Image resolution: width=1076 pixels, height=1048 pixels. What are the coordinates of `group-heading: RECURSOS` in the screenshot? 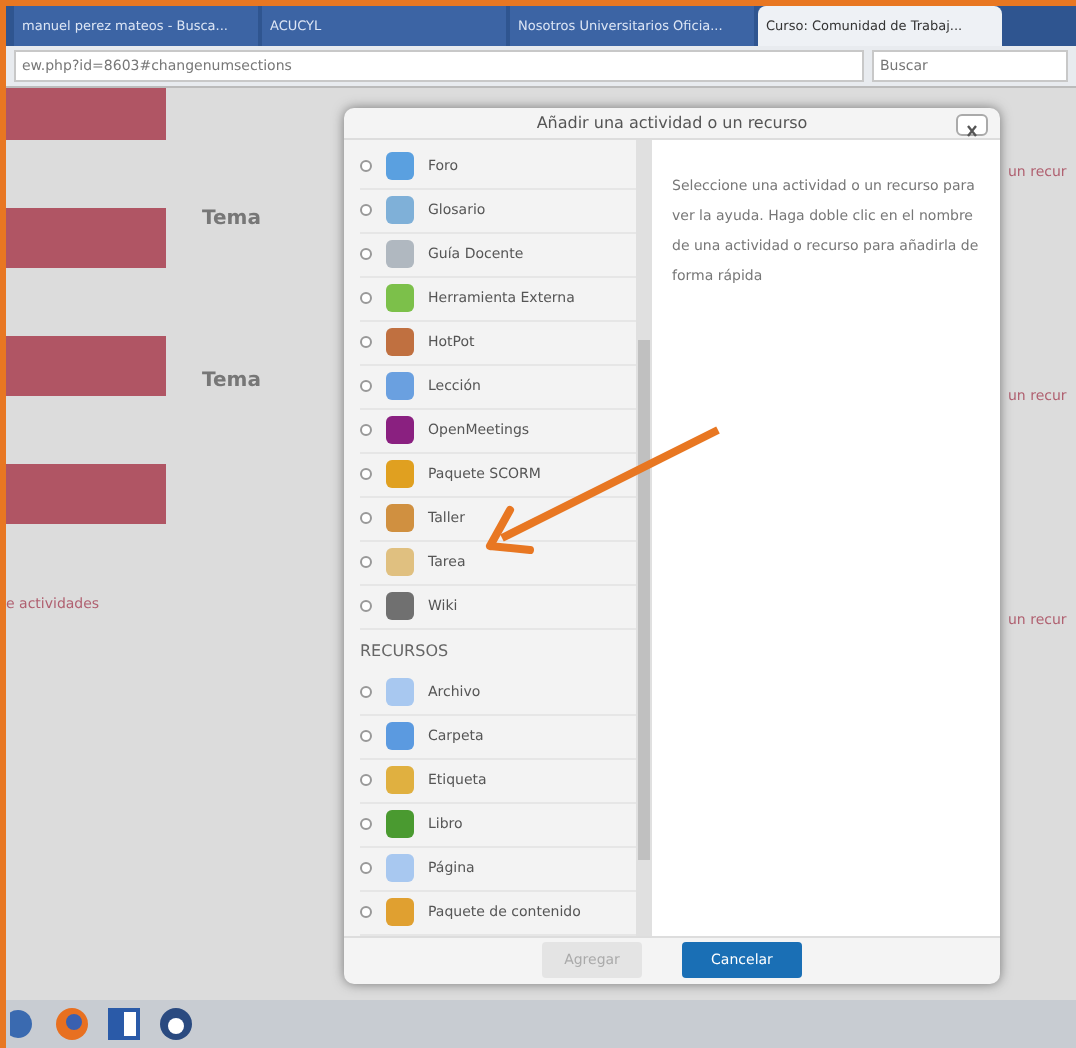 It's located at (405, 651).